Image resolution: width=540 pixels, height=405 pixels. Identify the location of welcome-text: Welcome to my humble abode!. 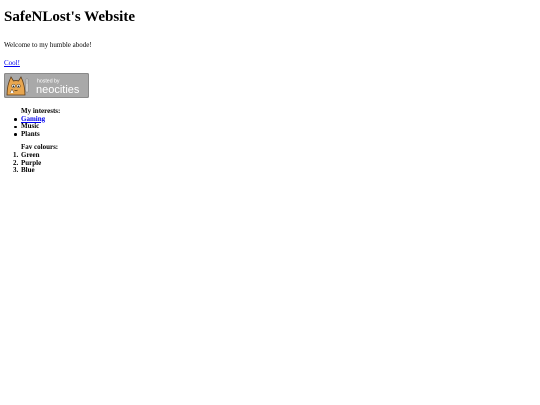
(48, 45).